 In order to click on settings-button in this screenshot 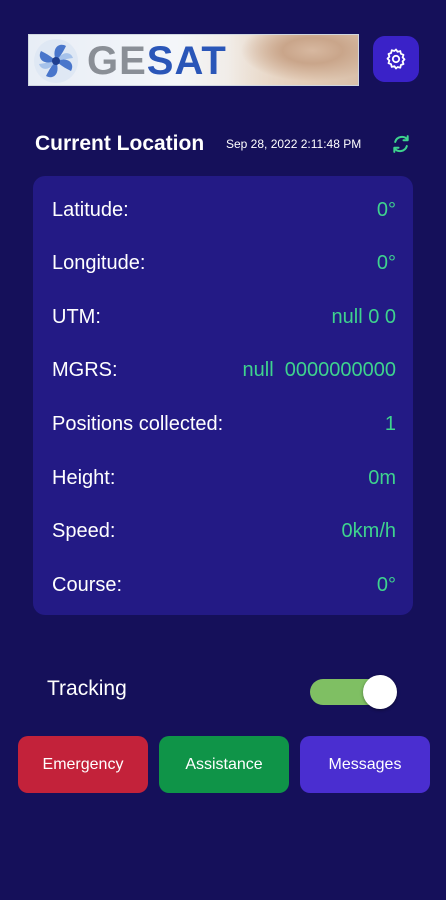, I will do `click(396, 59)`.